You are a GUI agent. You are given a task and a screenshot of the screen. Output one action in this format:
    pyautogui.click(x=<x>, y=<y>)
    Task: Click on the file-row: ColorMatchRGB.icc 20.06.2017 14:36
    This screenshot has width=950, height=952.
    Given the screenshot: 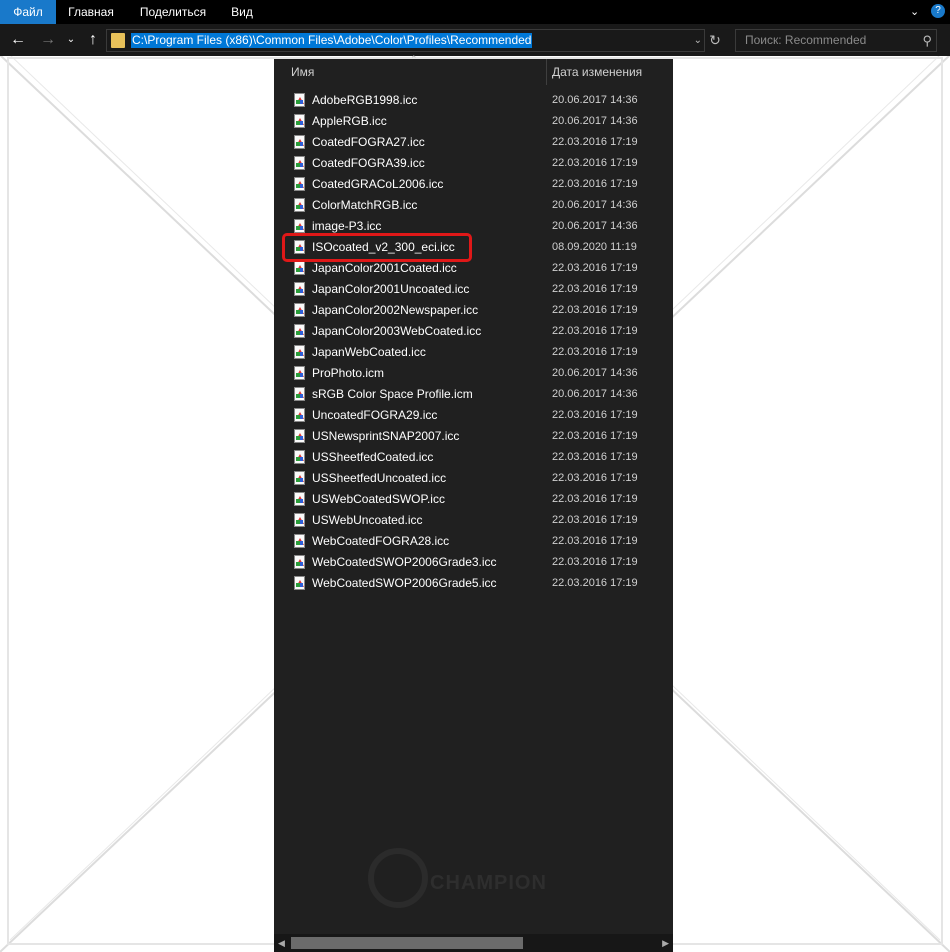 What is the action you would take?
    pyautogui.click(x=482, y=205)
    